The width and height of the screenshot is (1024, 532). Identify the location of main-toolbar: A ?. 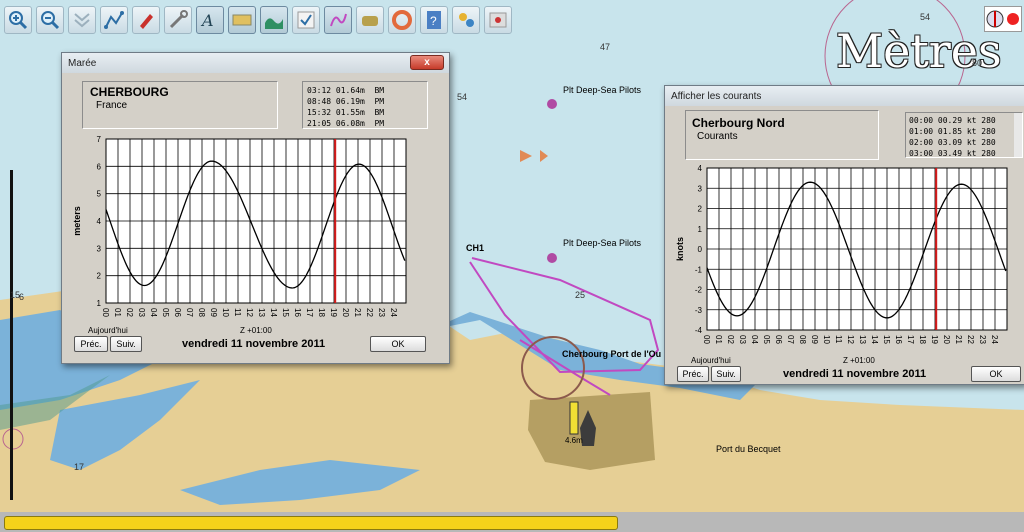
(512, 20).